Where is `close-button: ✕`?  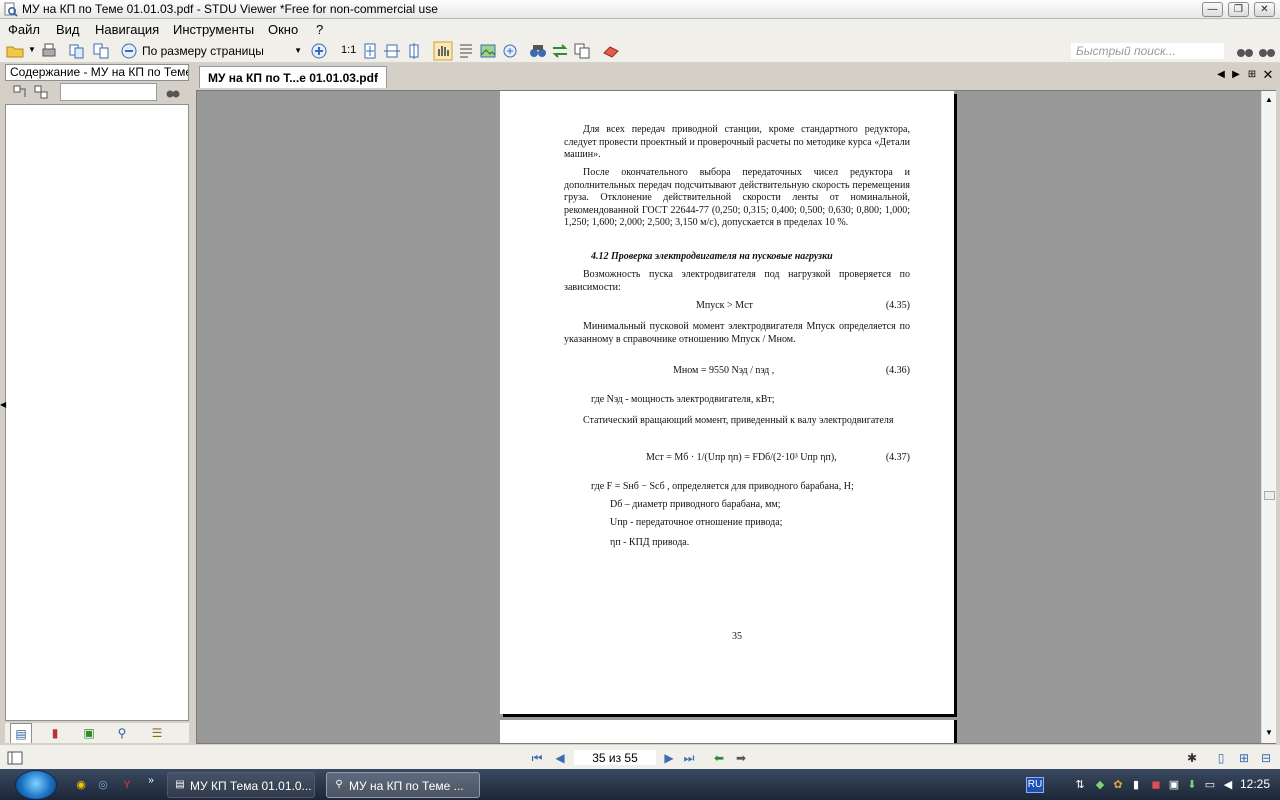
close-button: ✕ is located at coordinates (1264, 9).